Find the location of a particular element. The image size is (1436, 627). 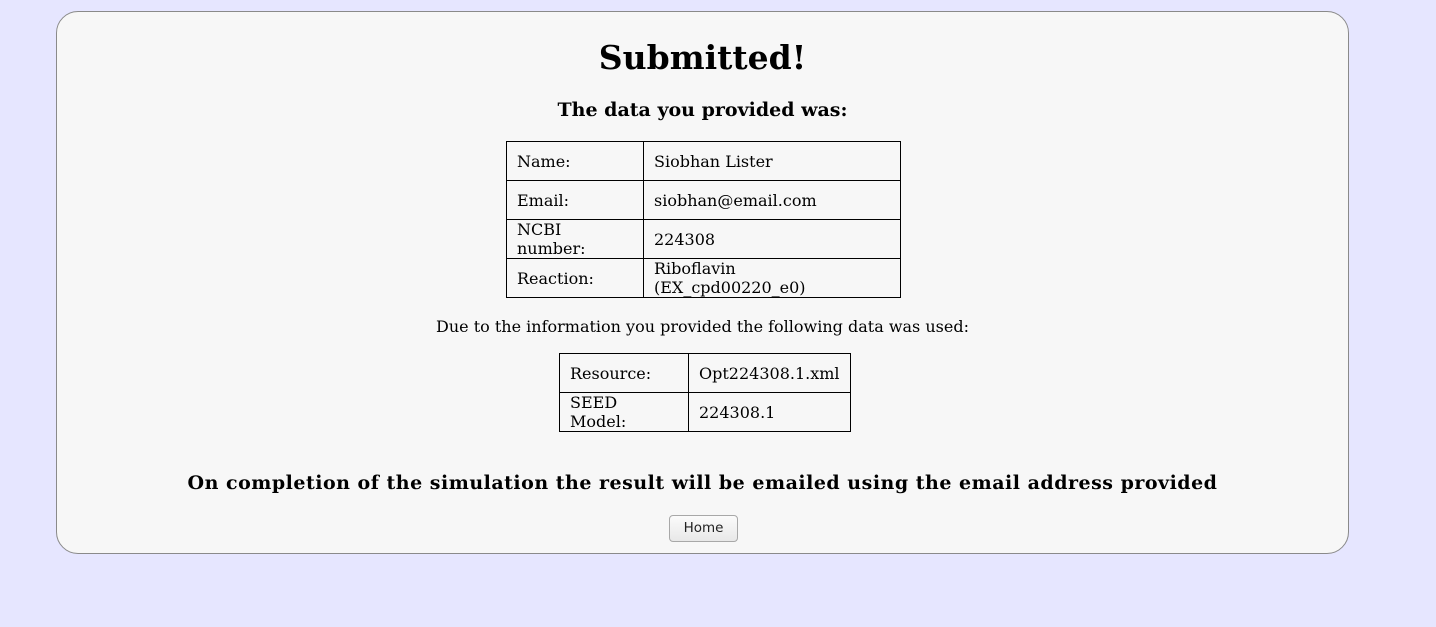

ncbi-number-value: 224308 is located at coordinates (772, 239).